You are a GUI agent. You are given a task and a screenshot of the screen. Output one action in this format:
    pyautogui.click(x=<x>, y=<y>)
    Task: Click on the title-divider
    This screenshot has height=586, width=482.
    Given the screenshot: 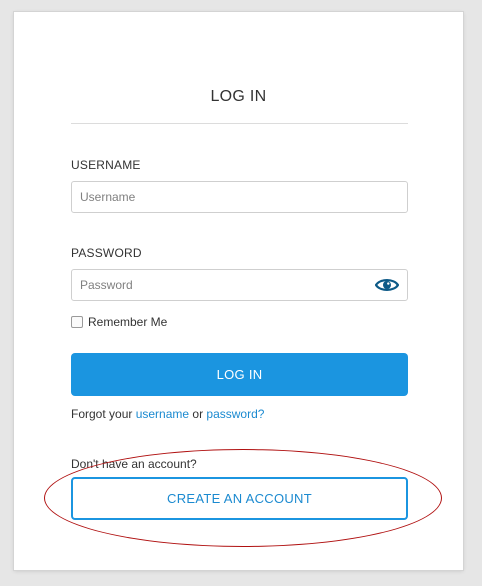 What is the action you would take?
    pyautogui.click(x=239, y=123)
    